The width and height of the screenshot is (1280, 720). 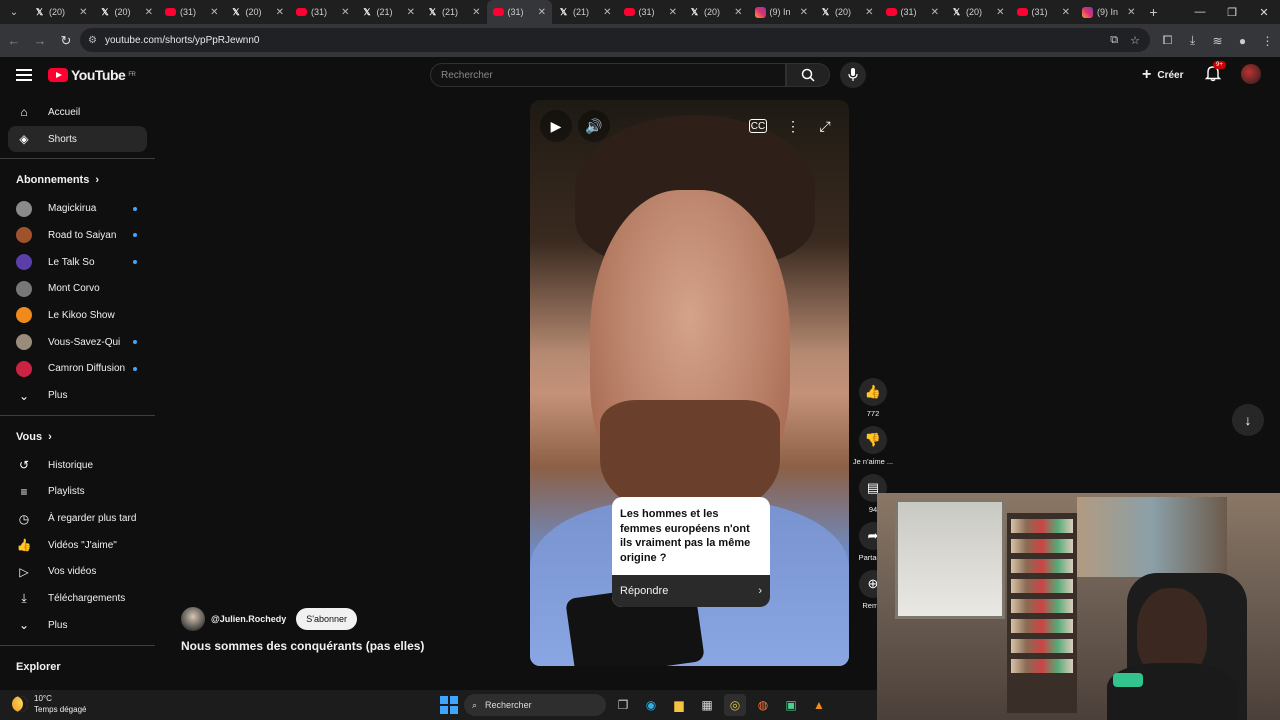 I want to click on sidebar-item-mont-corvo: Mont Corvo, so click(x=77, y=288).